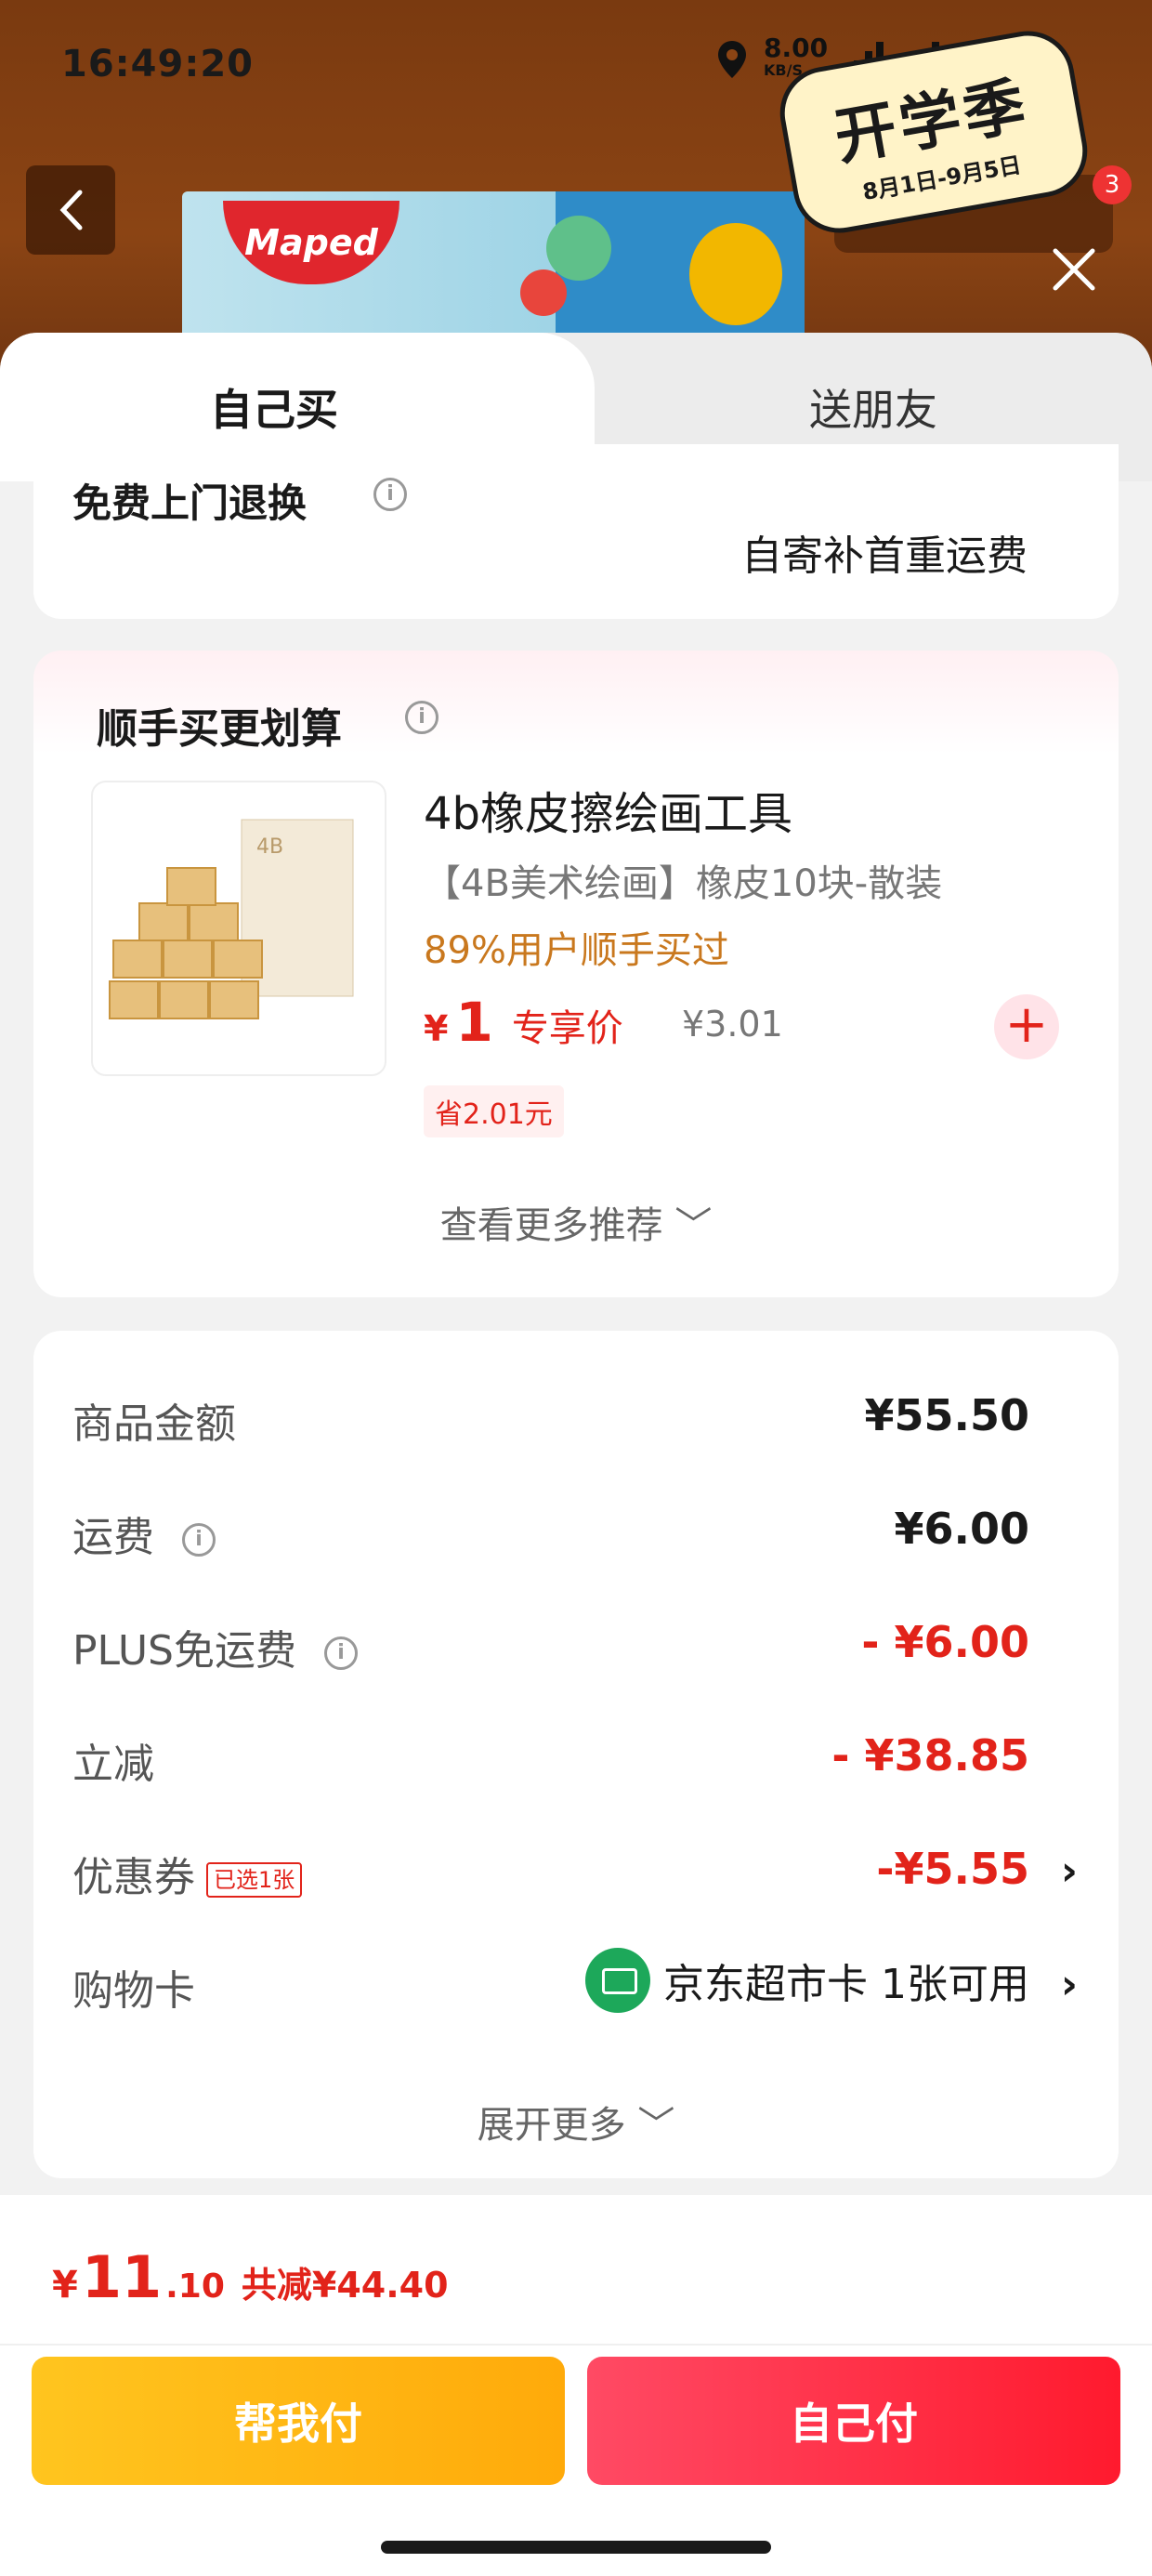  I want to click on self-pay-button: 自己付, so click(853, 2421).